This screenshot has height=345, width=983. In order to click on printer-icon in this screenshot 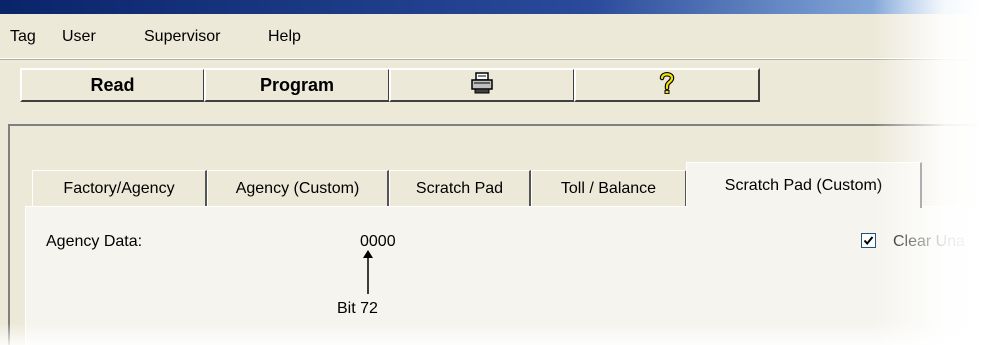, I will do `click(482, 85)`.